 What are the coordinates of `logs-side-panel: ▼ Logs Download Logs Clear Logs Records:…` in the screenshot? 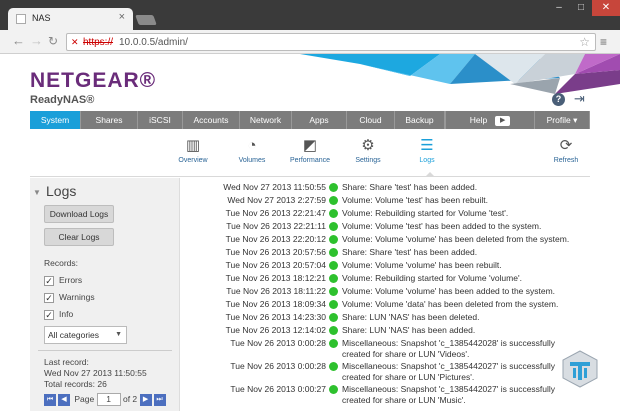 It's located at (105, 294).